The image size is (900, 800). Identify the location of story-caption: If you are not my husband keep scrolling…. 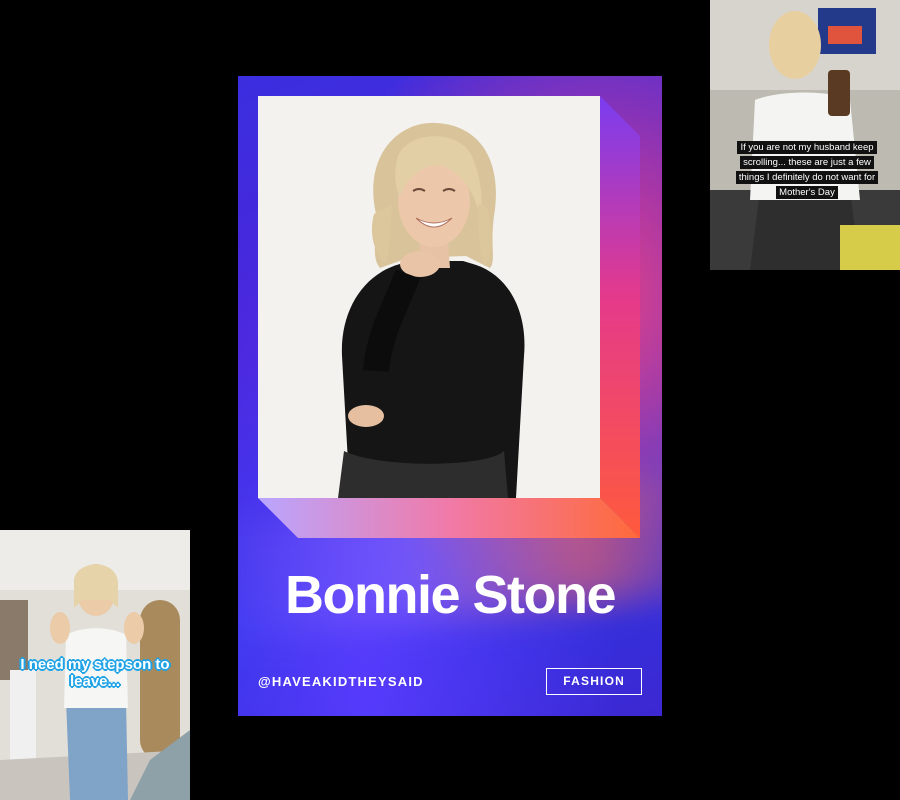
(807, 170).